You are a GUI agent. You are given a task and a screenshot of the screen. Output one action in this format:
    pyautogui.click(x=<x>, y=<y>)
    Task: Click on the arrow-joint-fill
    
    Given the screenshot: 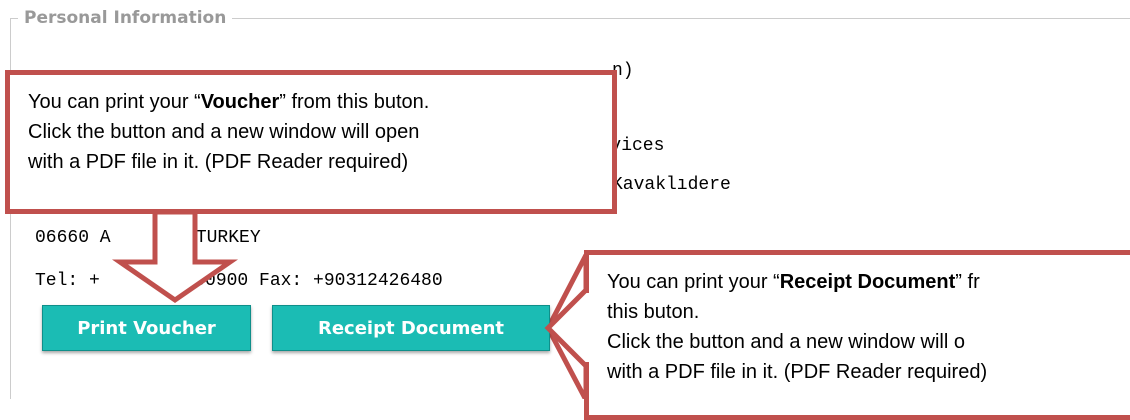 What is the action you would take?
    pyautogui.click(x=587, y=327)
    